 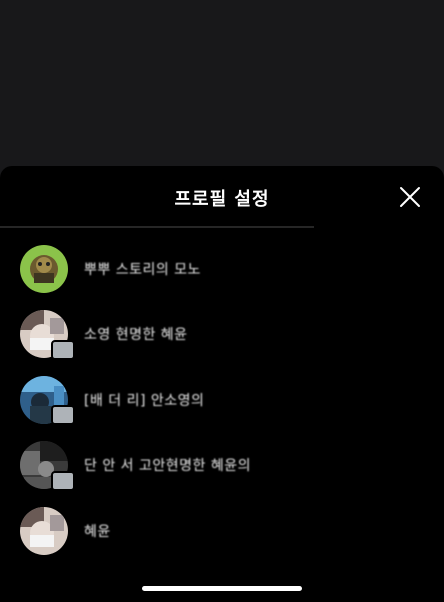 What do you see at coordinates (97, 531) in the screenshot?
I see `profile-name: 혜윤` at bounding box center [97, 531].